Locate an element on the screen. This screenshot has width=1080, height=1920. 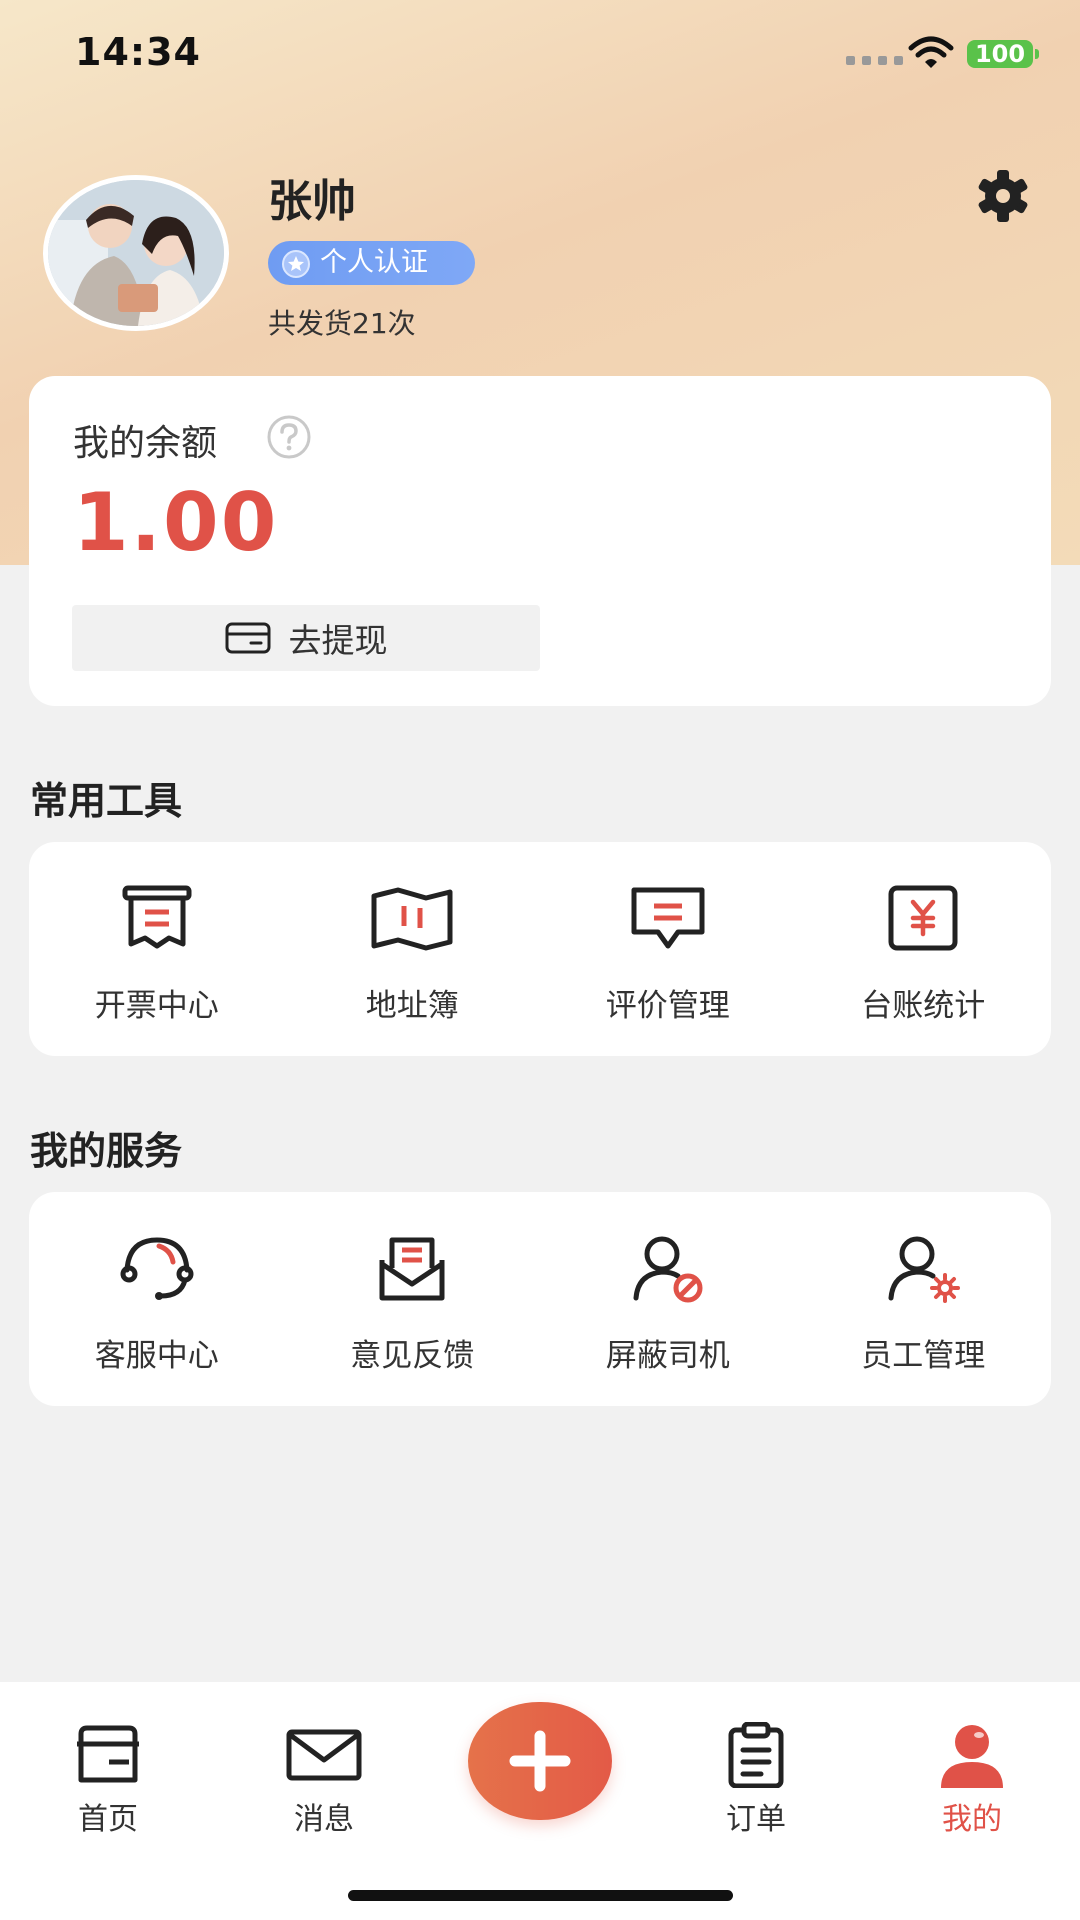
medal-icon is located at coordinates (296, 264).